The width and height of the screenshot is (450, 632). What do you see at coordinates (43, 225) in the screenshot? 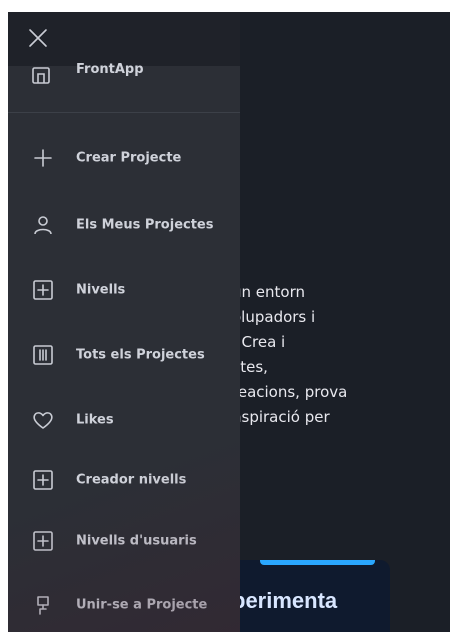
I see `user-icon` at bounding box center [43, 225].